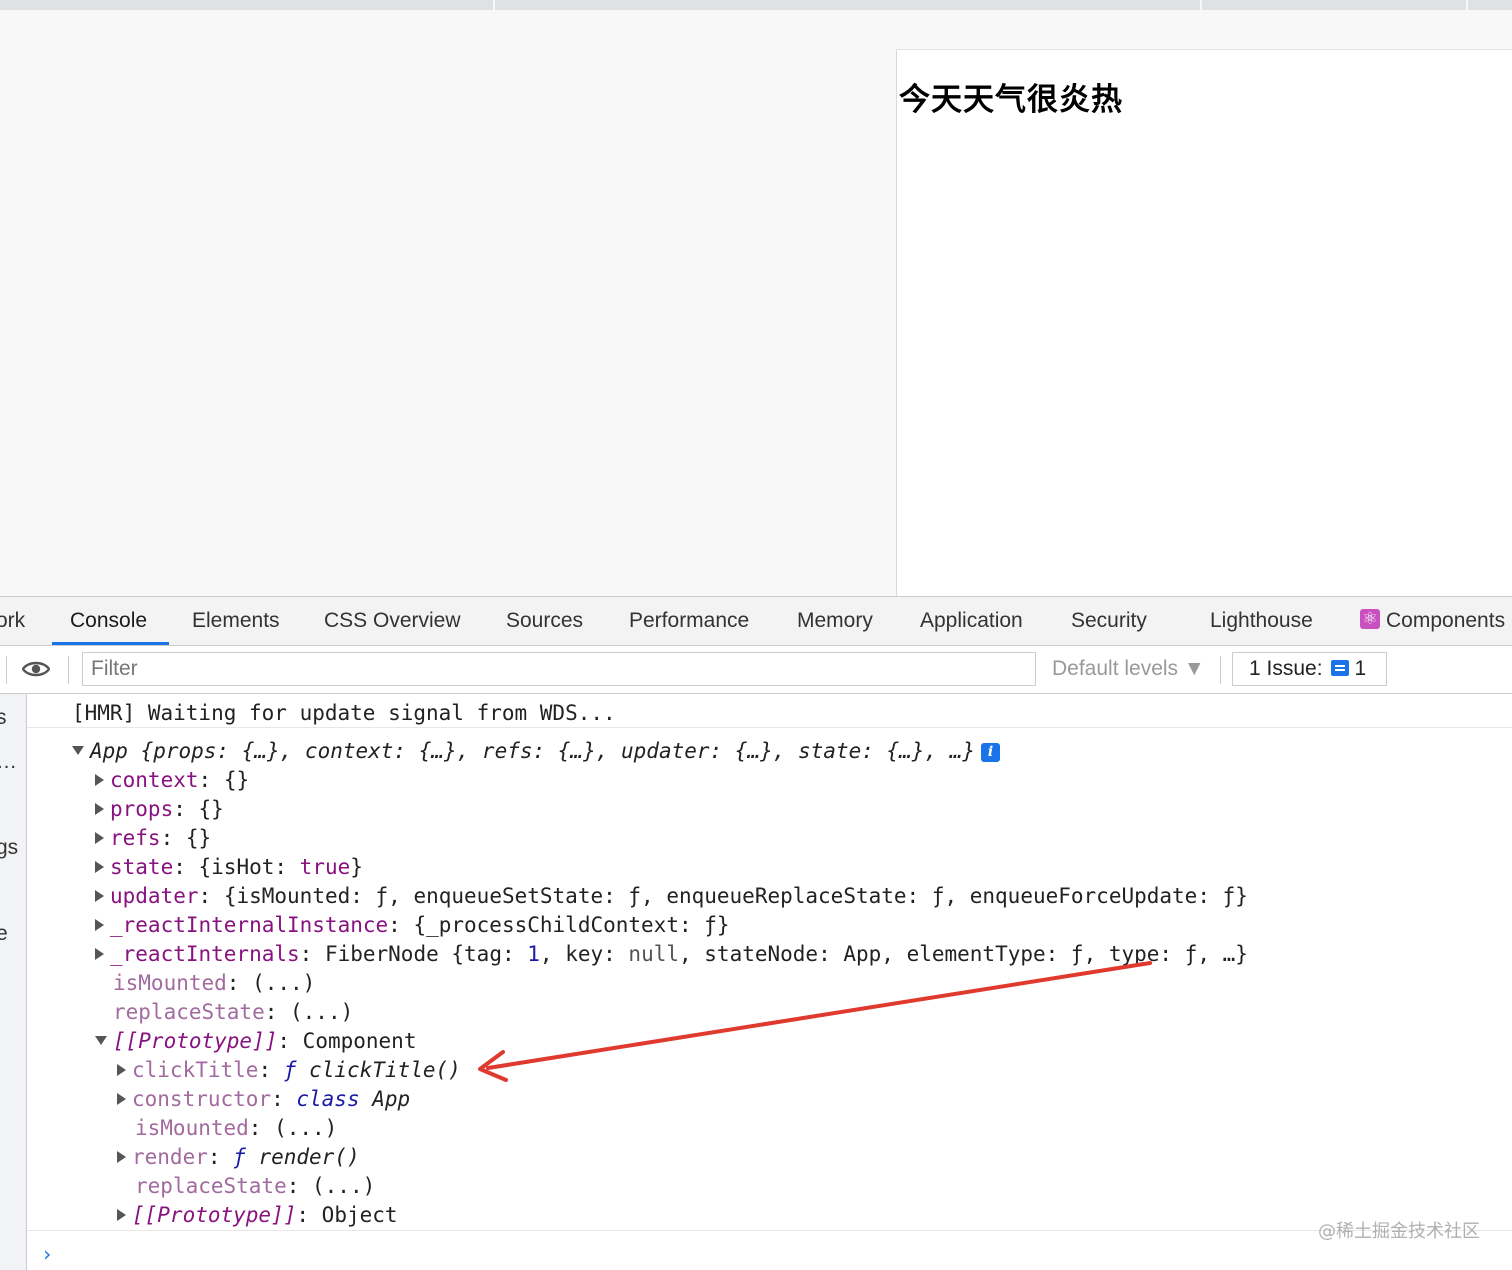  Describe the element at coordinates (559, 669) in the screenshot. I see `filter-input: Filter` at that location.